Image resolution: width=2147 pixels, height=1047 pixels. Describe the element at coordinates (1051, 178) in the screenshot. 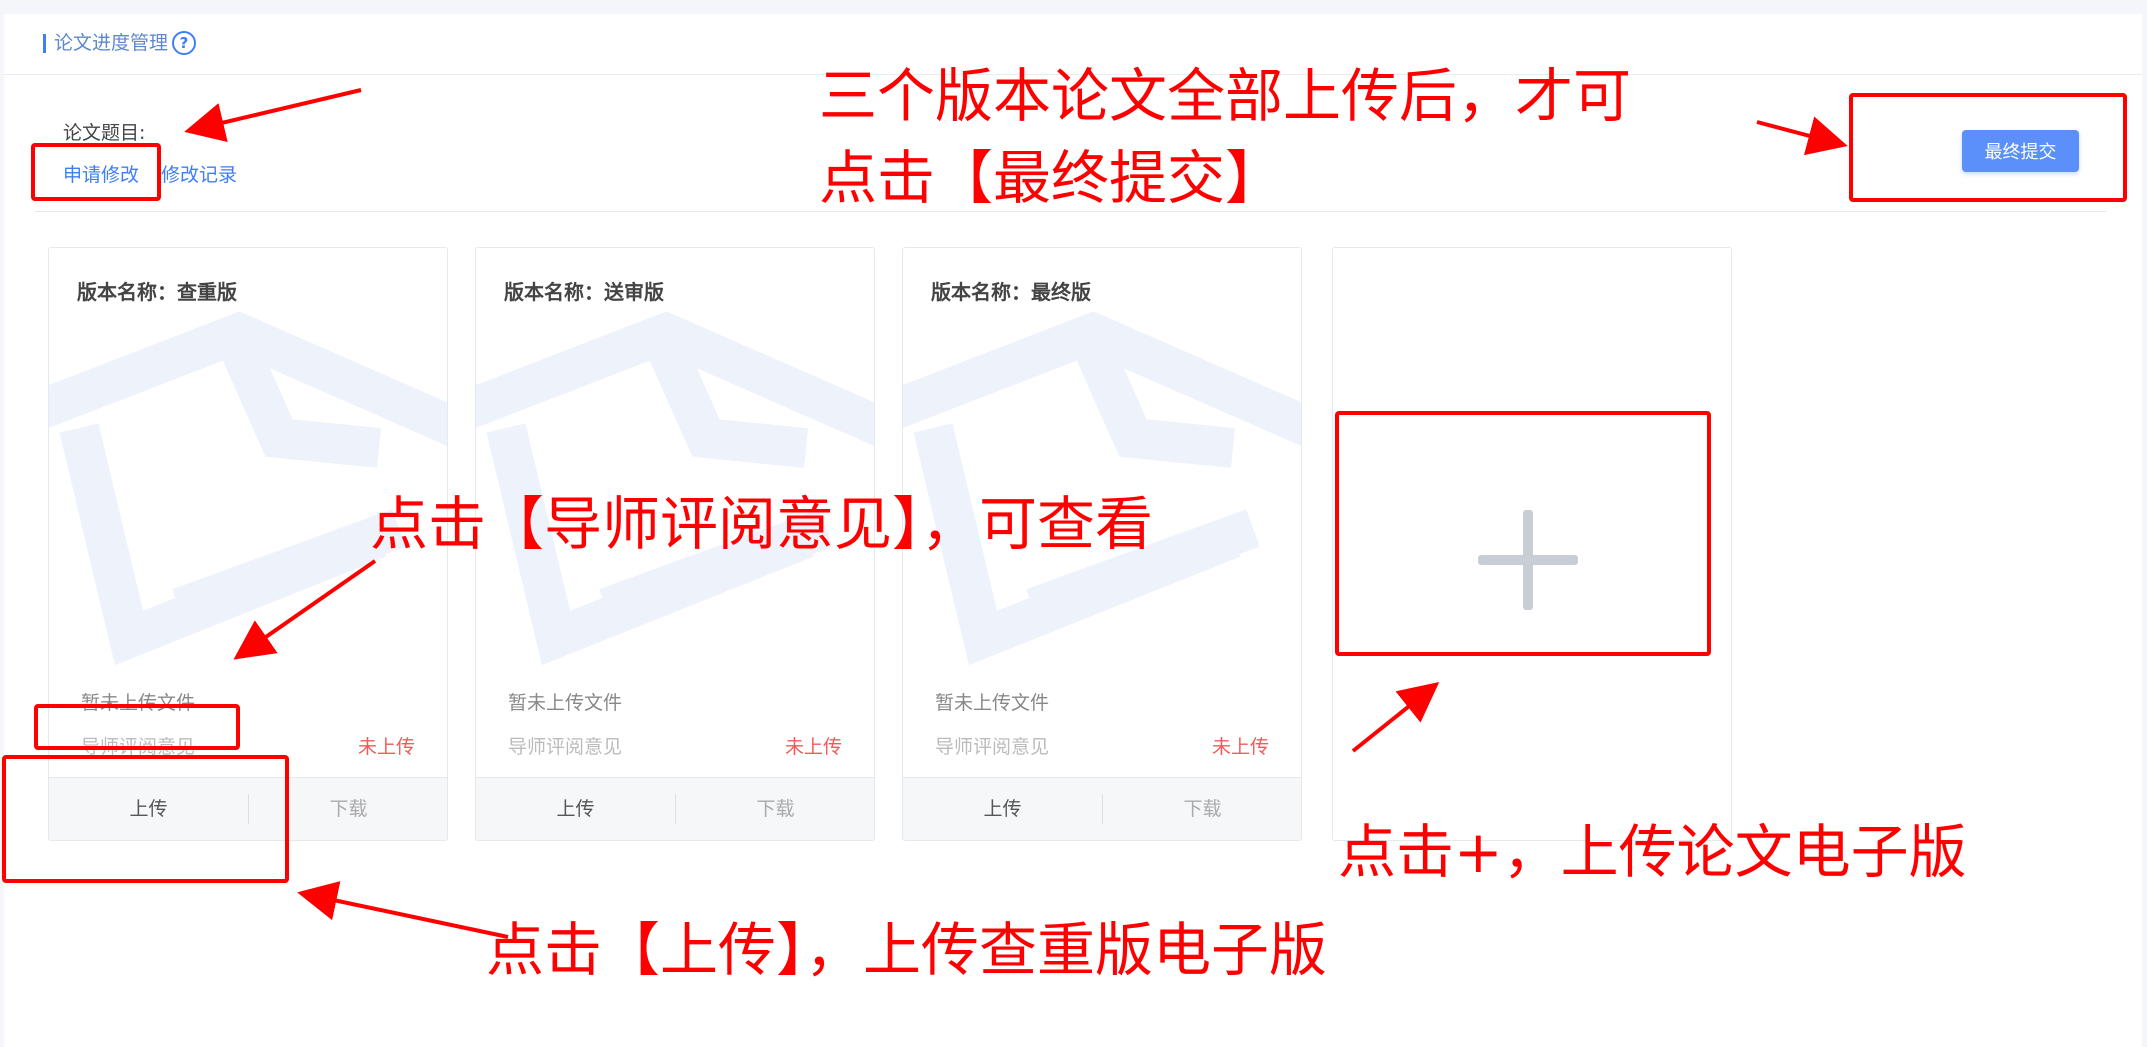

I see `annotation-final-line2: 点击【最终提交】` at that location.